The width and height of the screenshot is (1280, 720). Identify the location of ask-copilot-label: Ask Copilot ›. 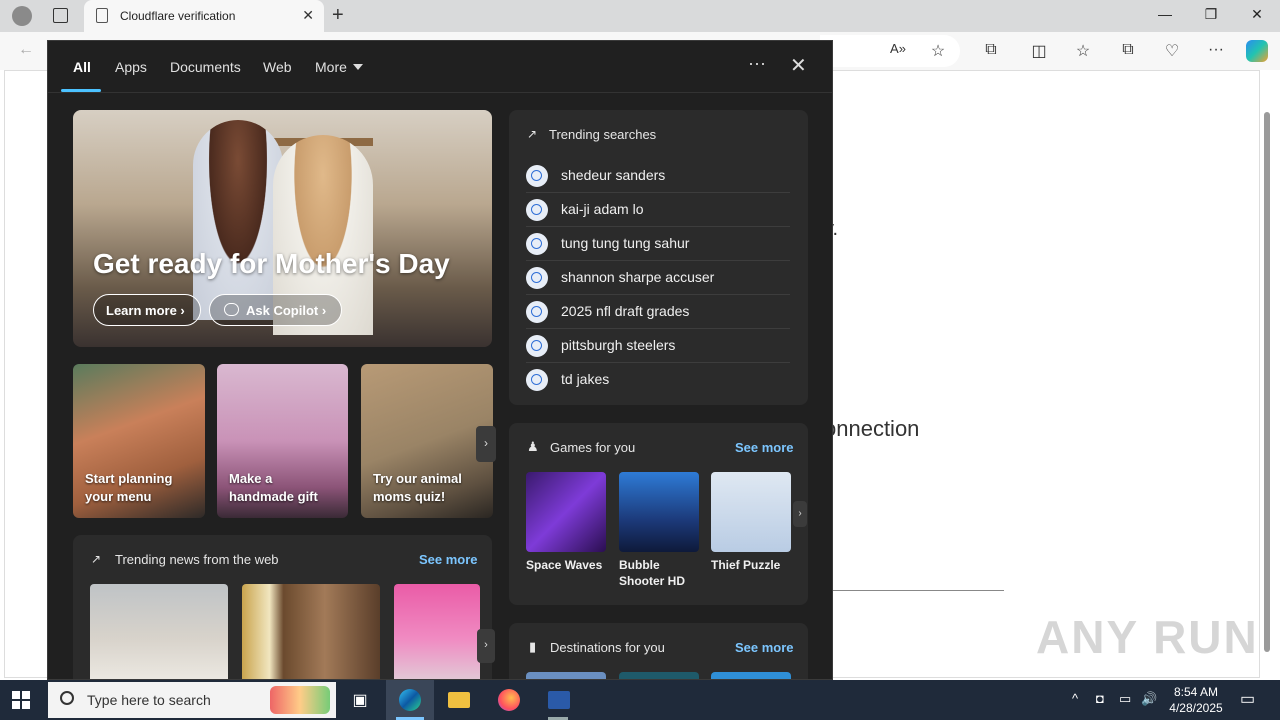
(286, 310).